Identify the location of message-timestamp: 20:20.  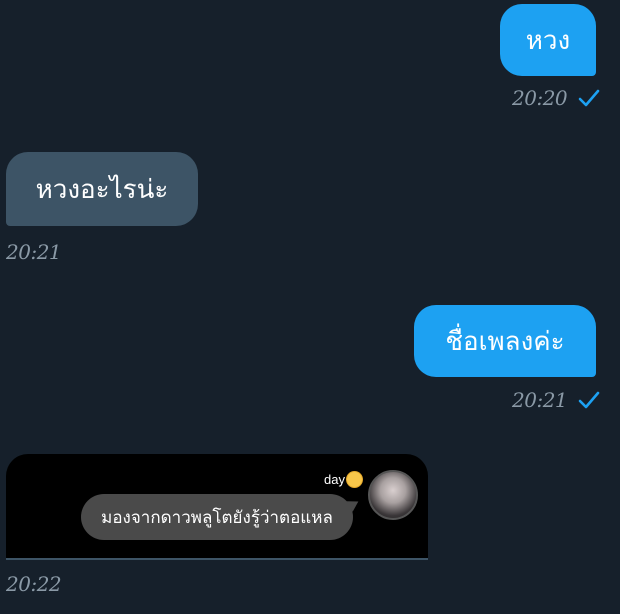
(540, 98).